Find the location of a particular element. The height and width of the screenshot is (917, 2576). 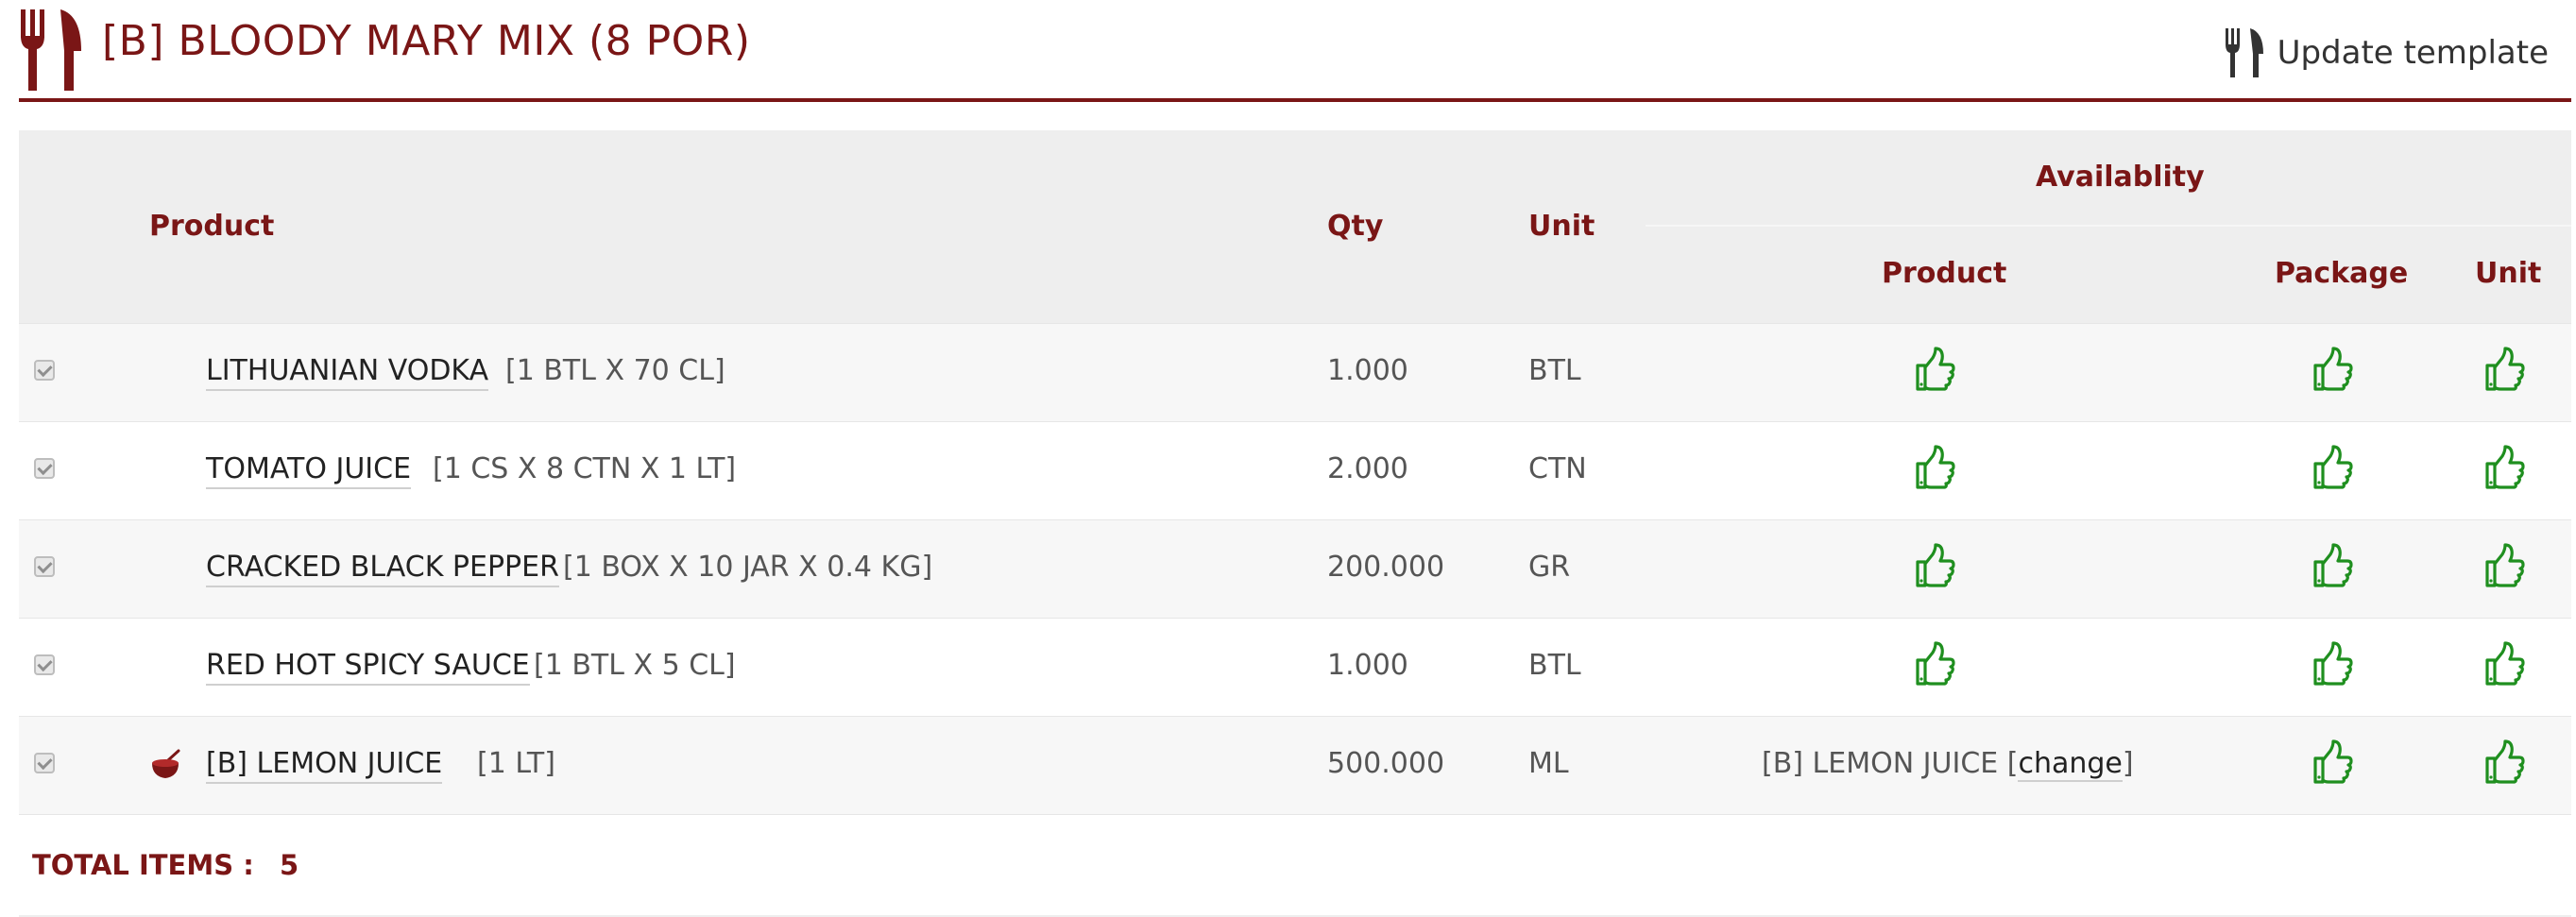

qty-value: 500.000 is located at coordinates (1386, 763).